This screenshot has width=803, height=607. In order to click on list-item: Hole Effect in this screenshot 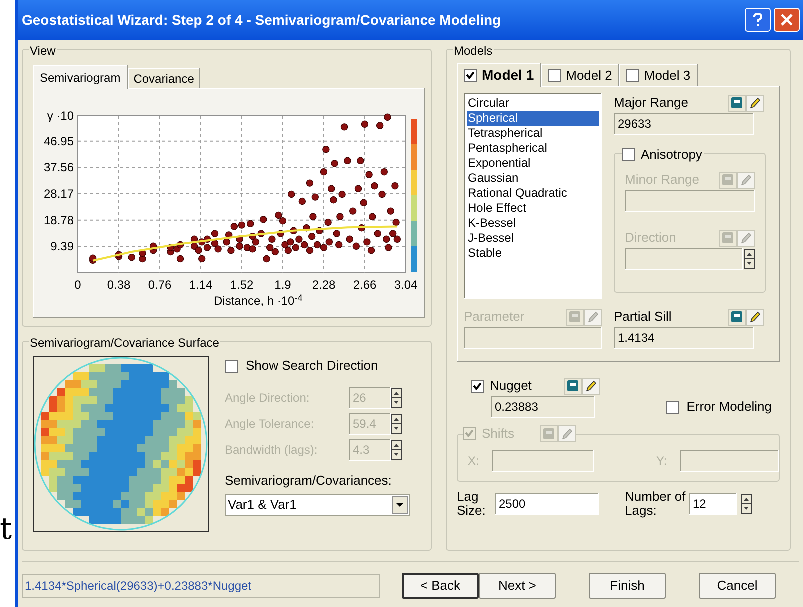, I will do `click(533, 208)`.